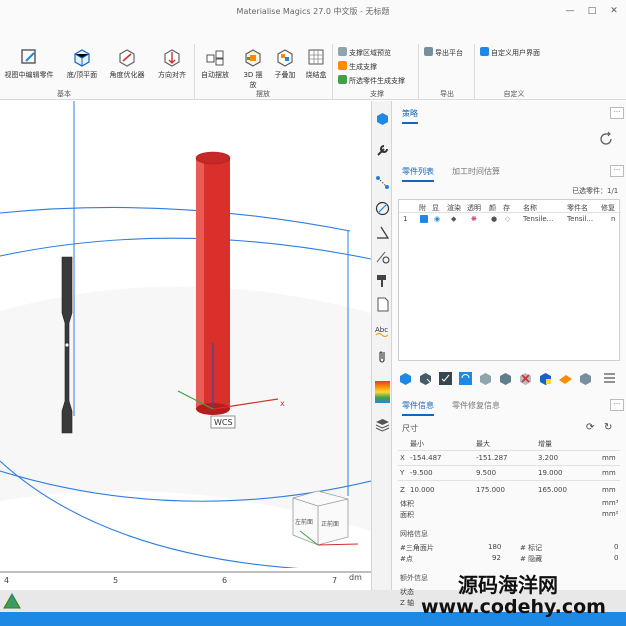  I want to click on refresh-icon: ⟳, so click(590, 427).